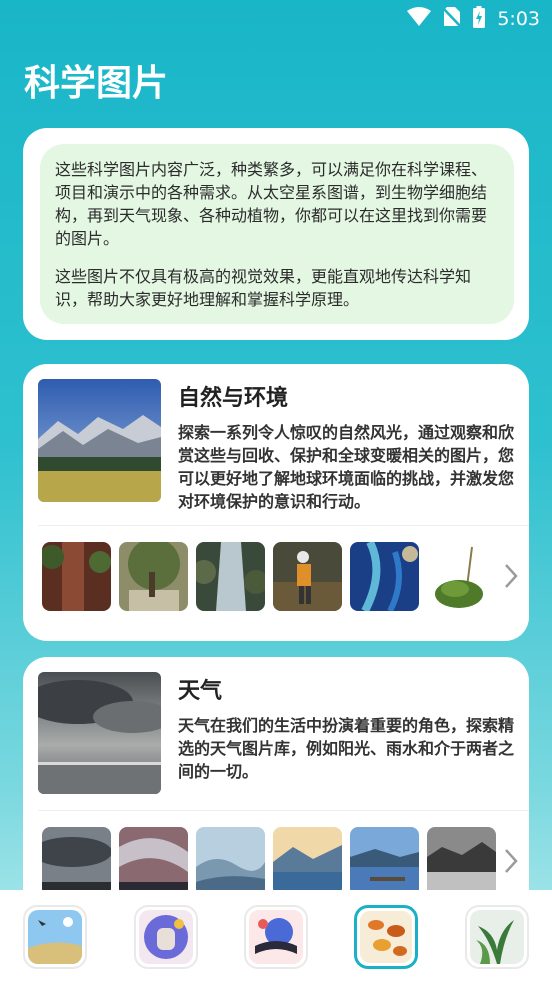  I want to click on status-time: 5:03, so click(518, 19).